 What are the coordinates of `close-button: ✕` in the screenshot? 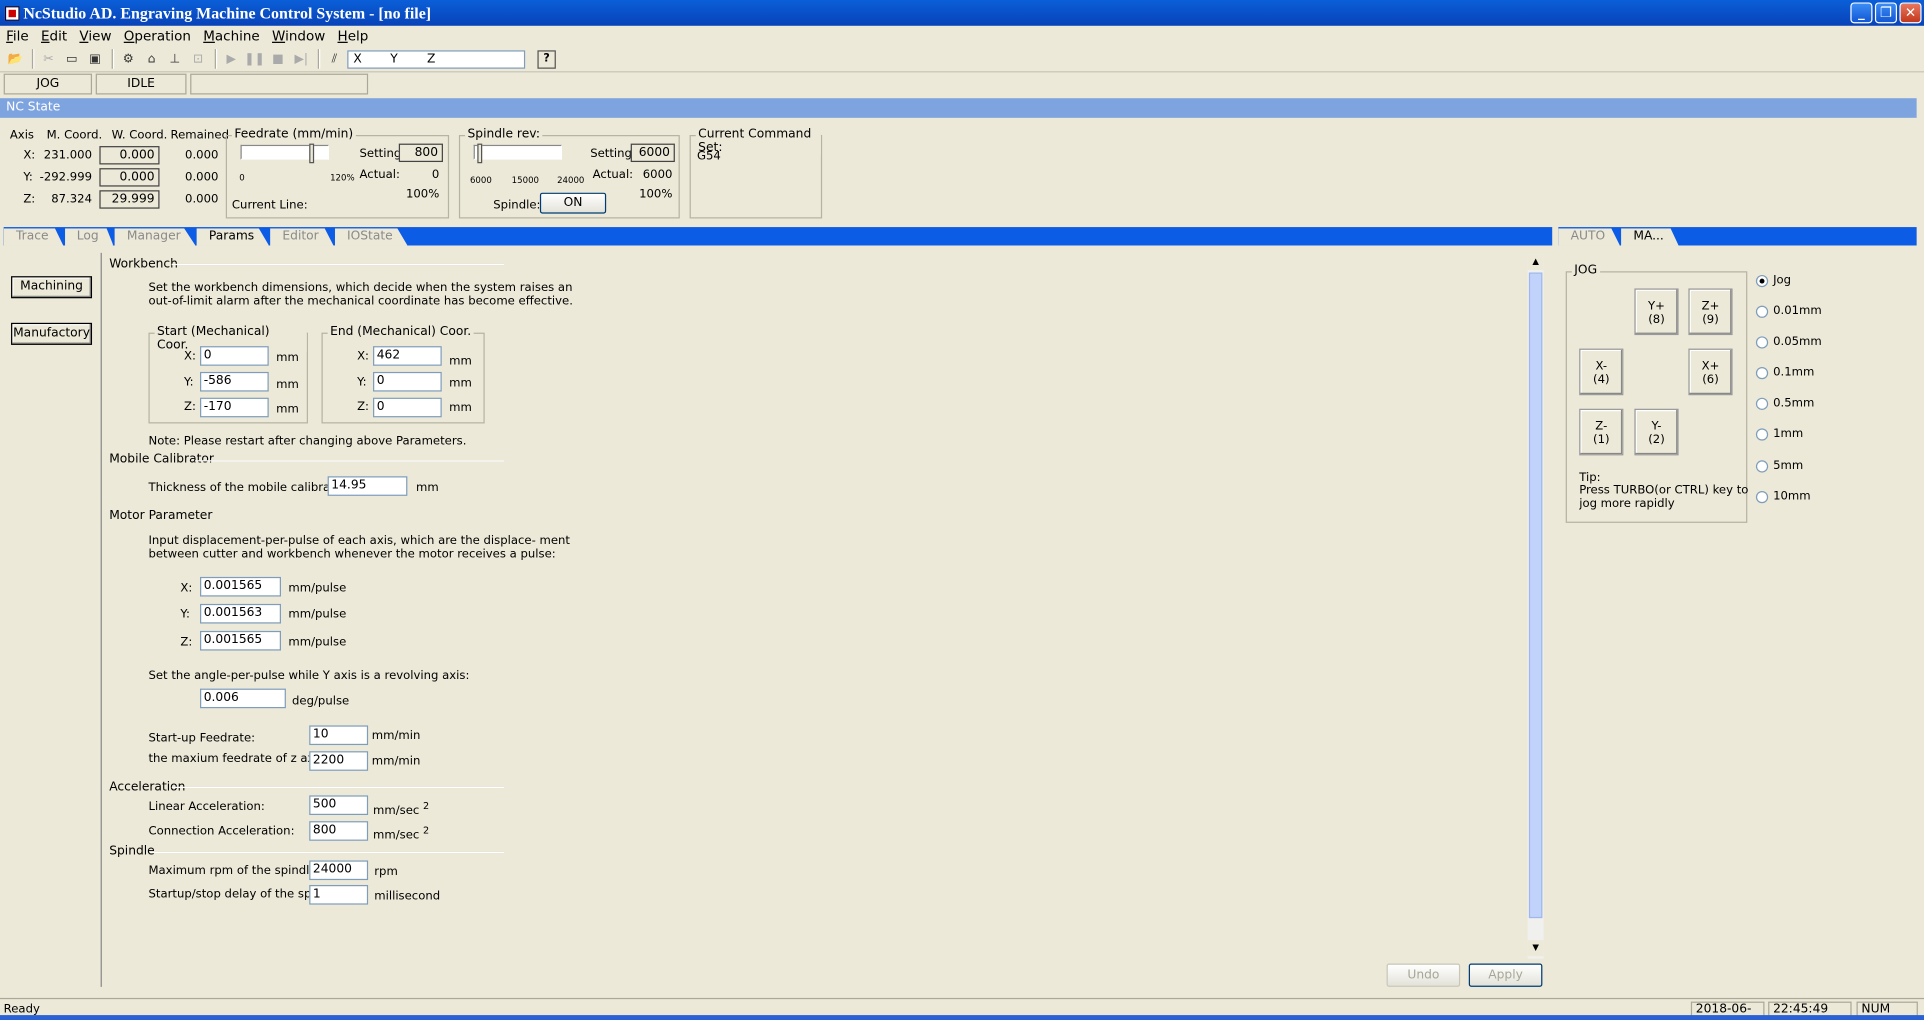 It's located at (1910, 13).